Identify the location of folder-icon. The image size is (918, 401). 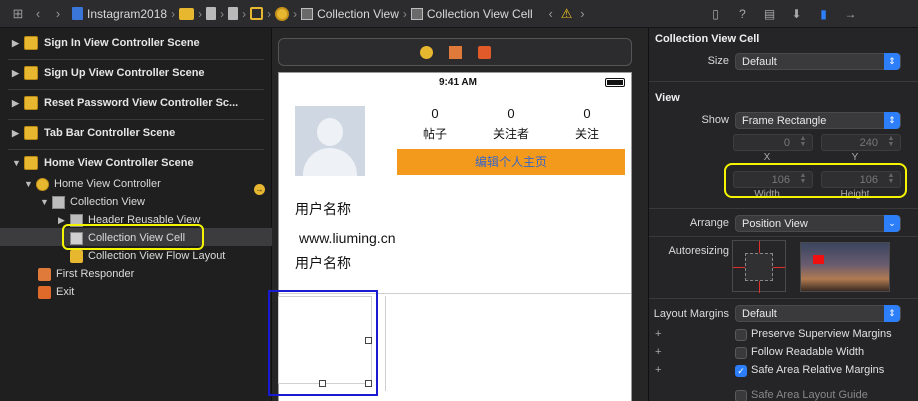
(187, 13).